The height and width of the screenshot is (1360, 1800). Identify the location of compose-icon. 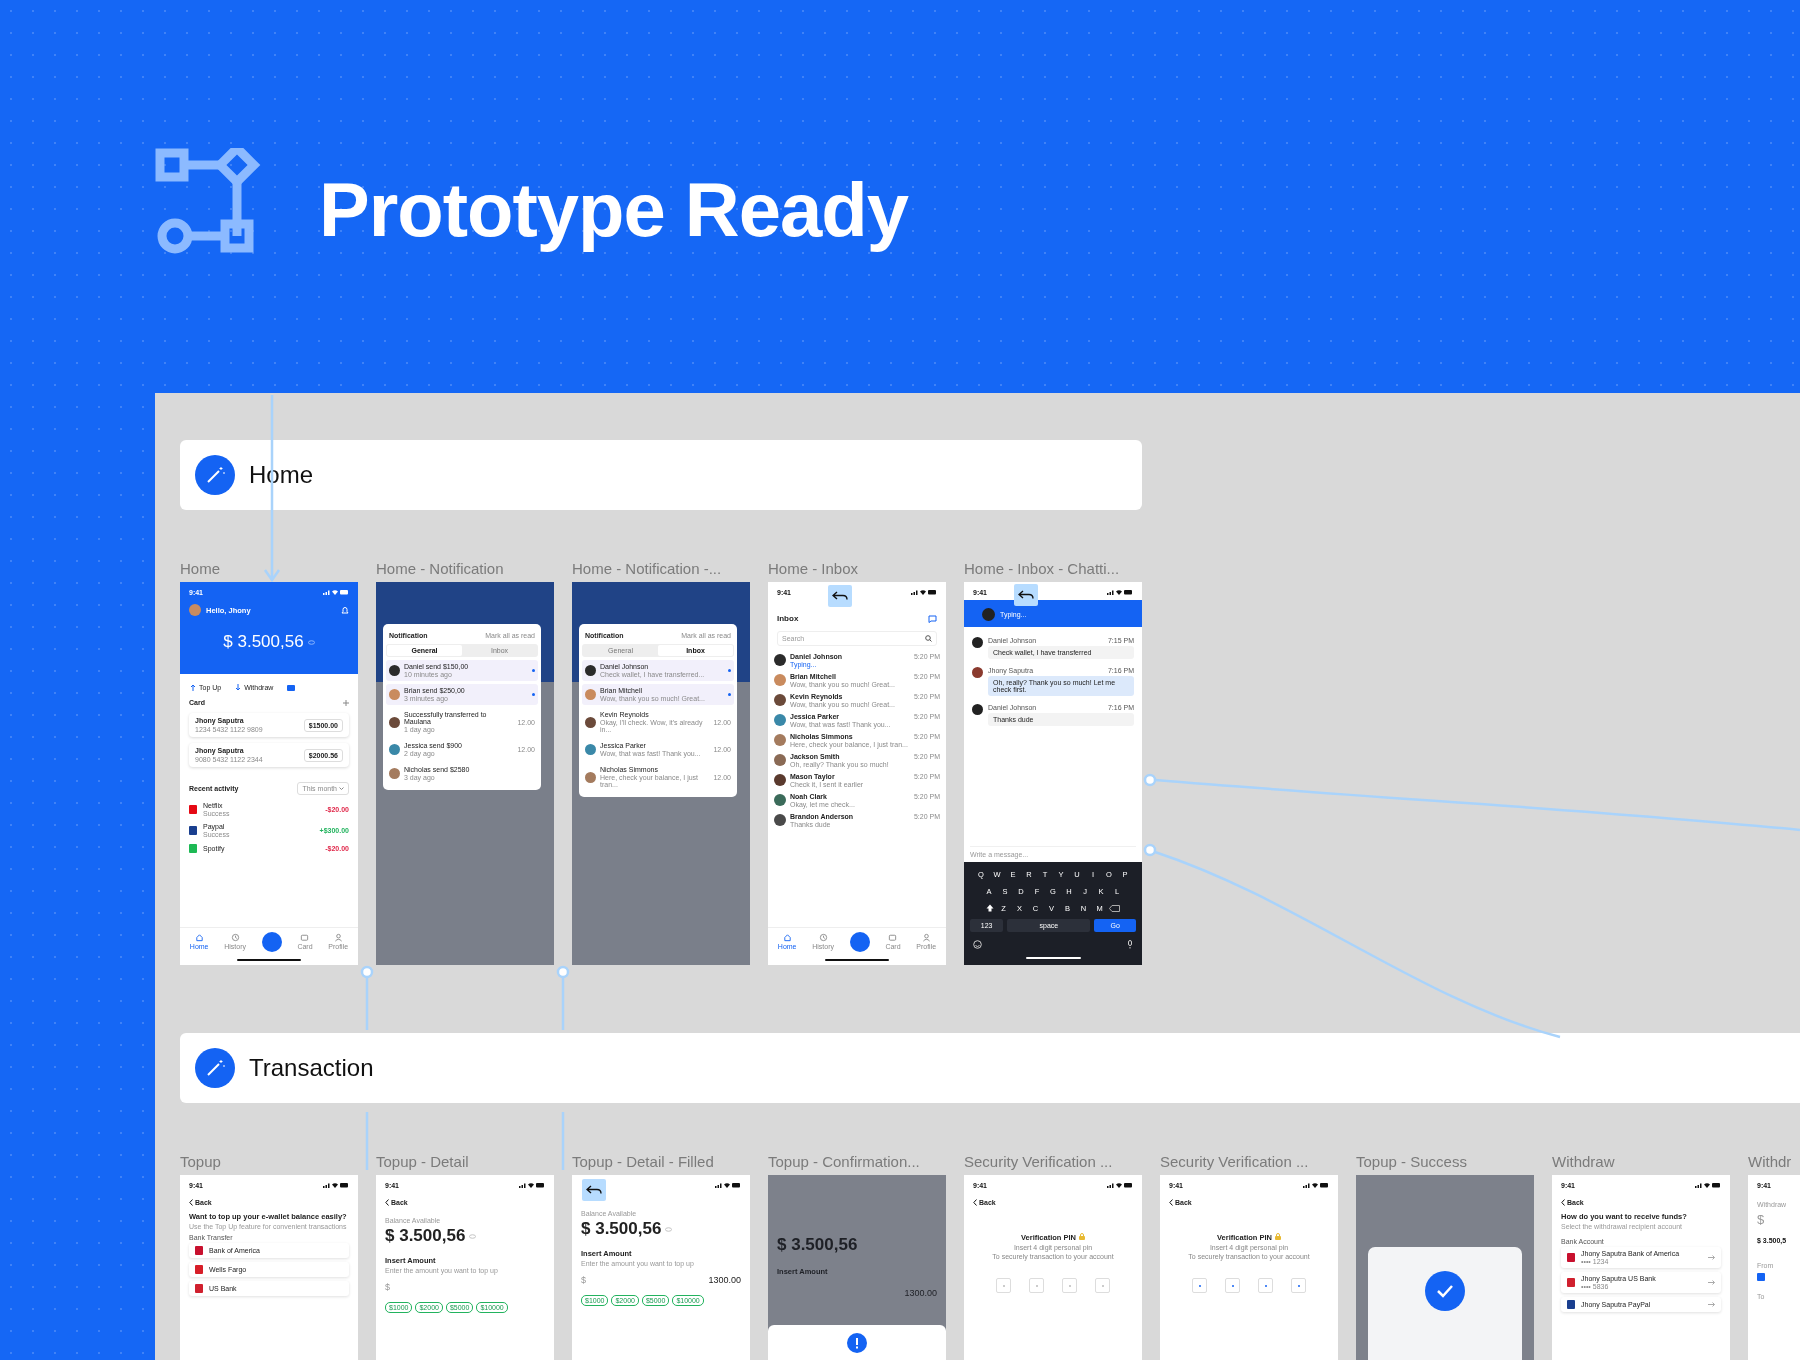
(932, 618).